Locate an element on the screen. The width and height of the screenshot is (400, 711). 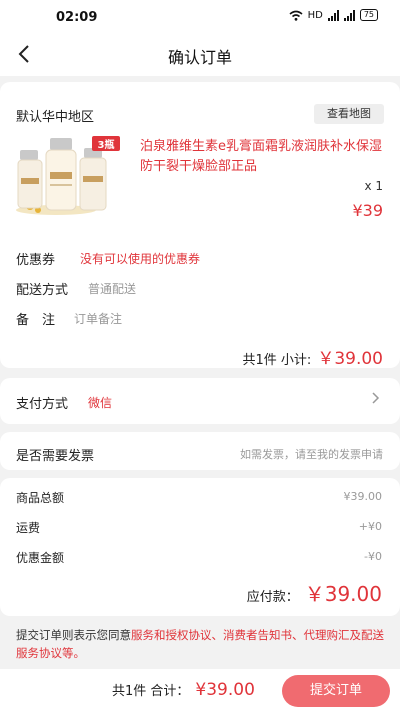
delivery-value: 普通配送 is located at coordinates (112, 288).